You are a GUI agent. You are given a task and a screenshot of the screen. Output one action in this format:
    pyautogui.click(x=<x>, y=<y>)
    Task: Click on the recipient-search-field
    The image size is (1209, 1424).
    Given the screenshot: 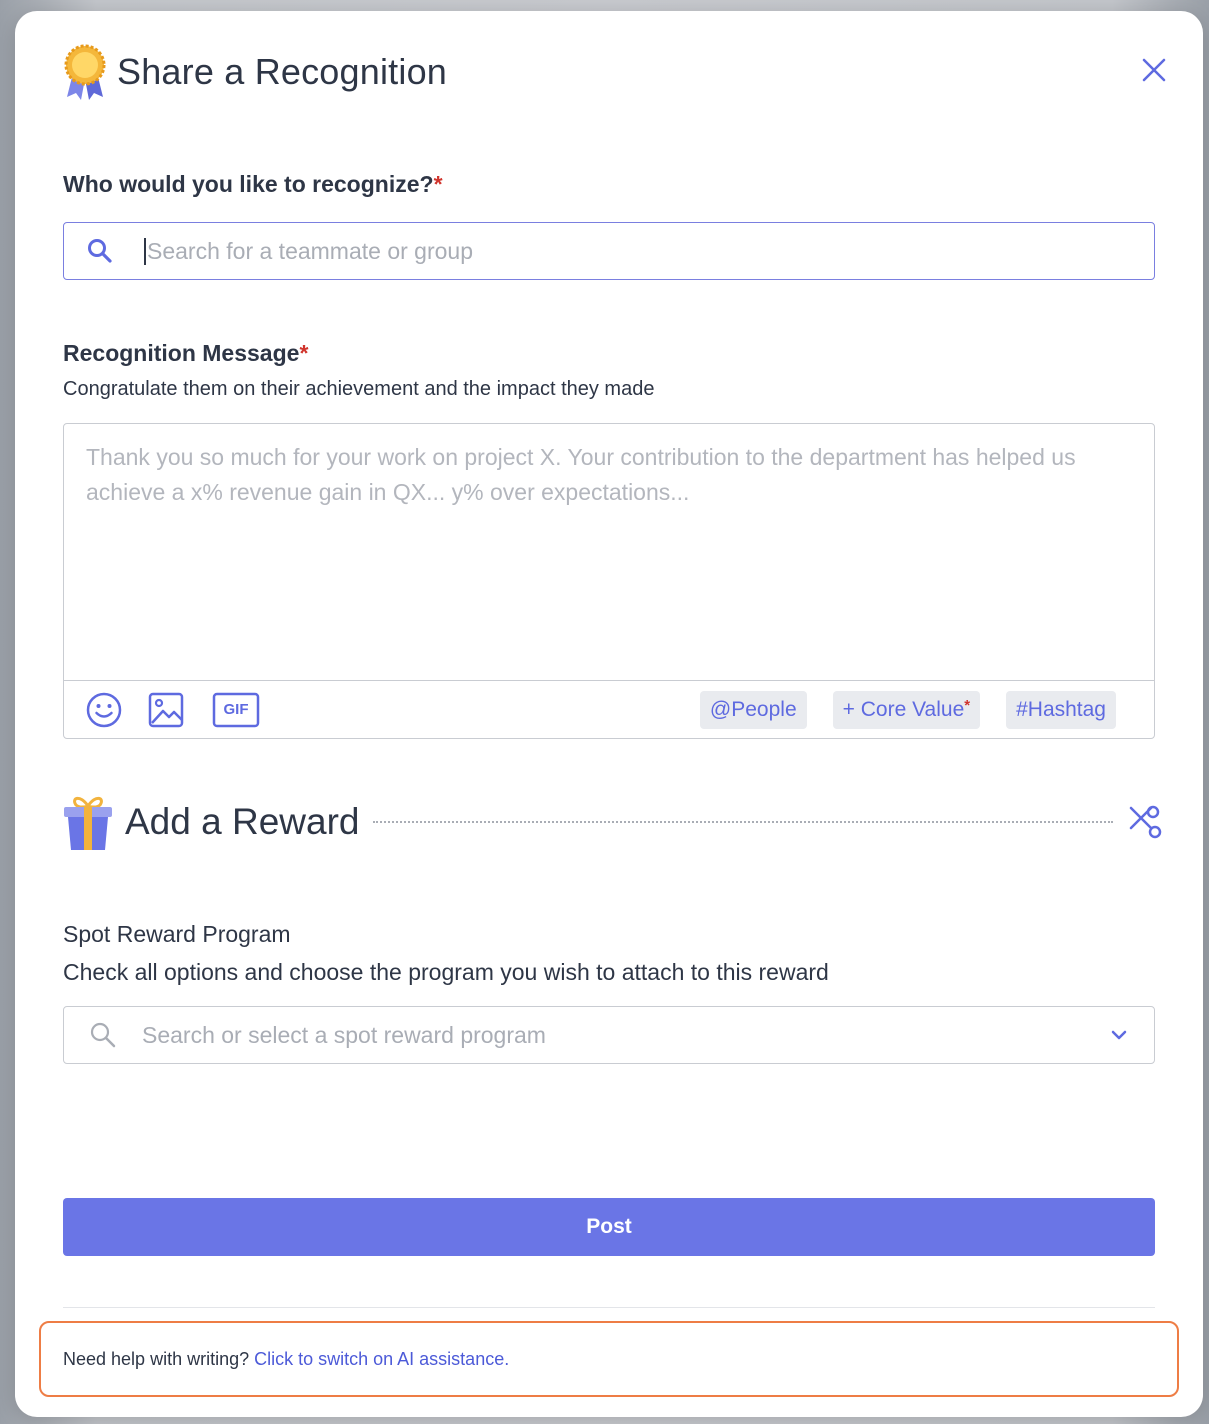 What is the action you would take?
    pyautogui.click(x=609, y=251)
    